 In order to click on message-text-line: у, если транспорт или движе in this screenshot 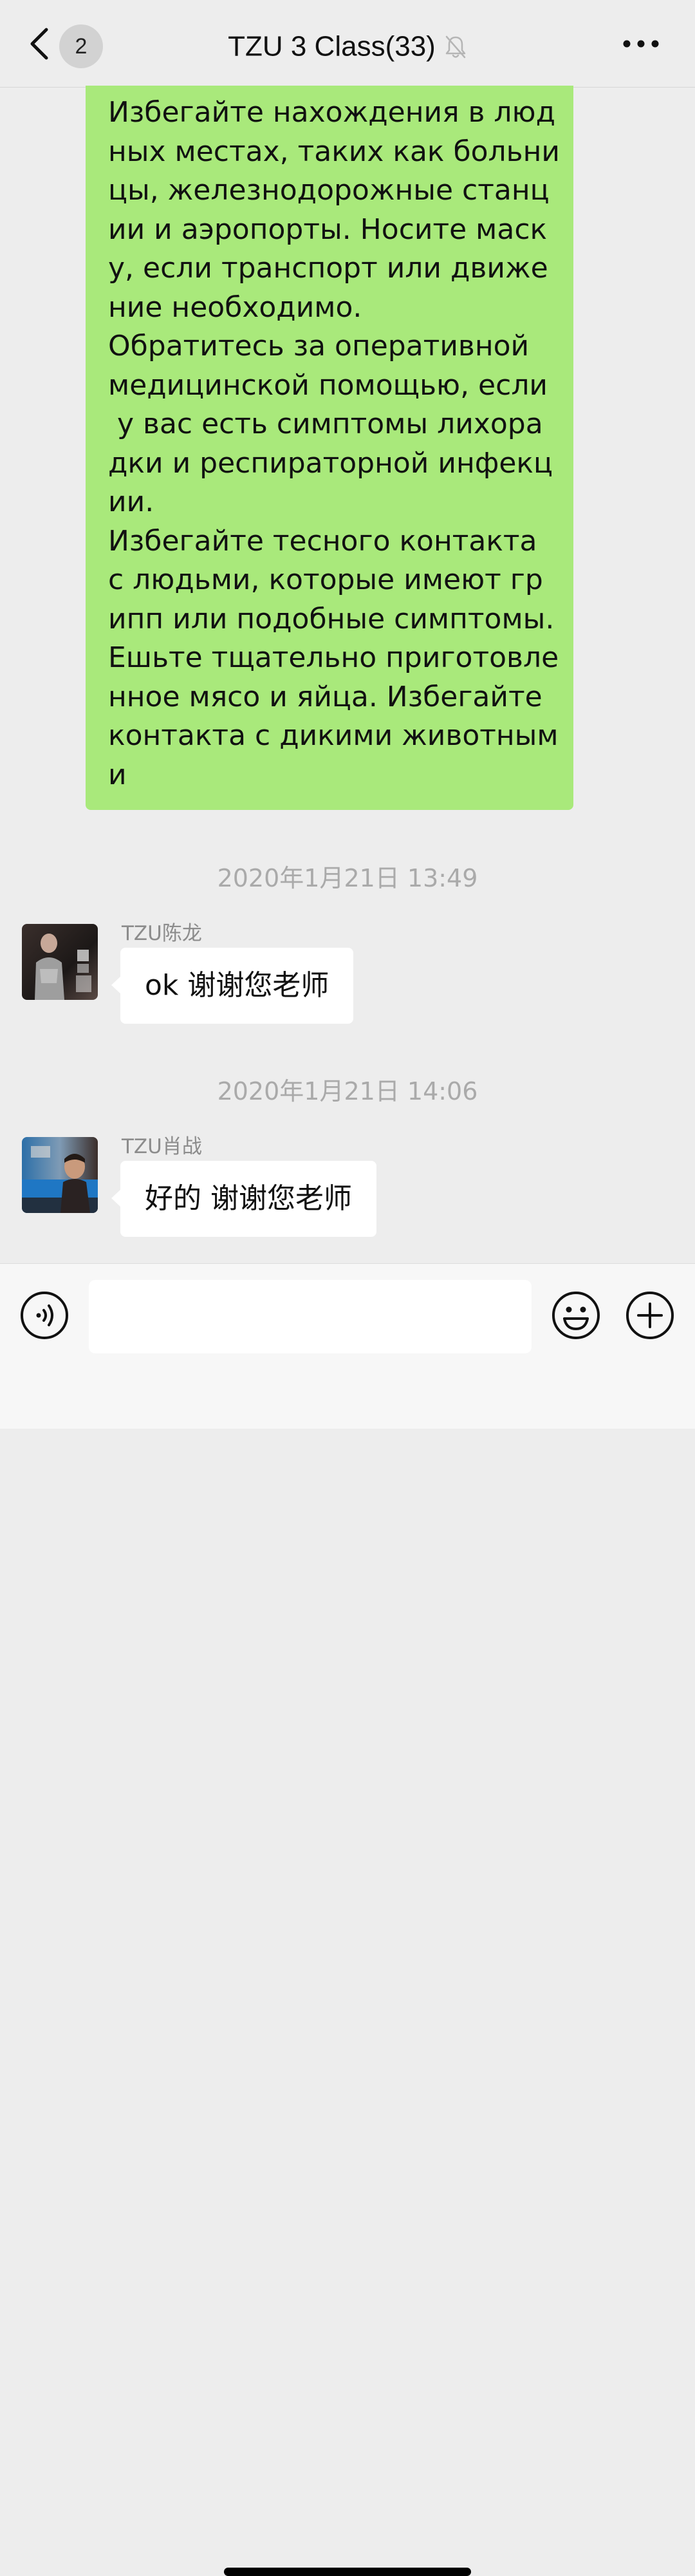, I will do `click(328, 268)`.